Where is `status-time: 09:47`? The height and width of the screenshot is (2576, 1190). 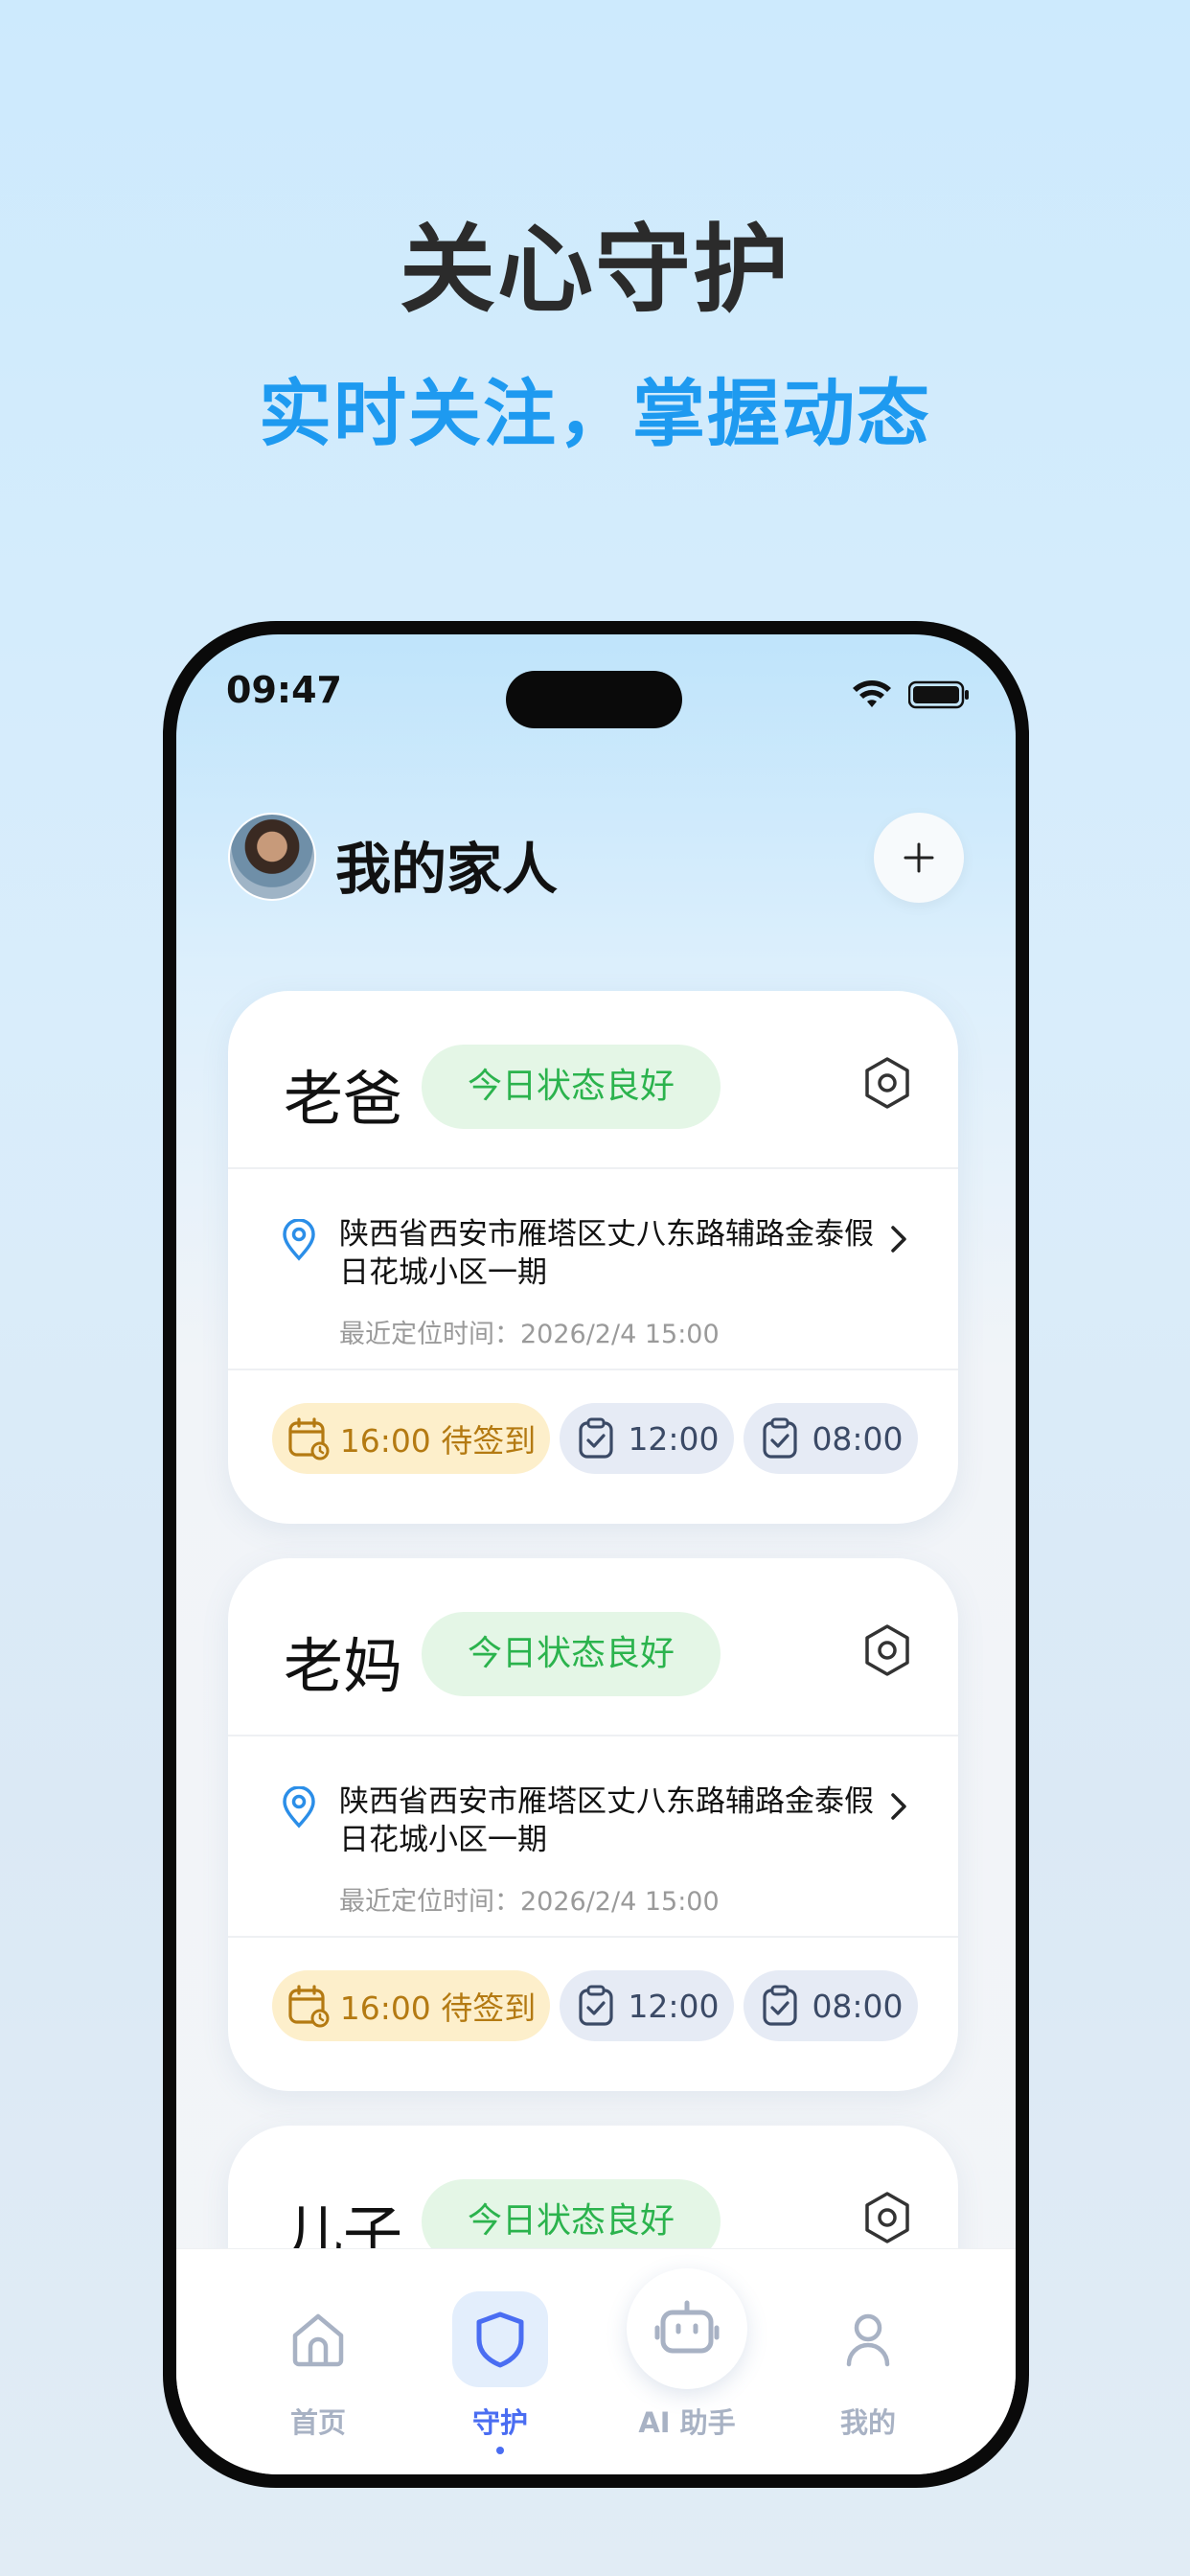
status-time: 09:47 is located at coordinates (284, 690).